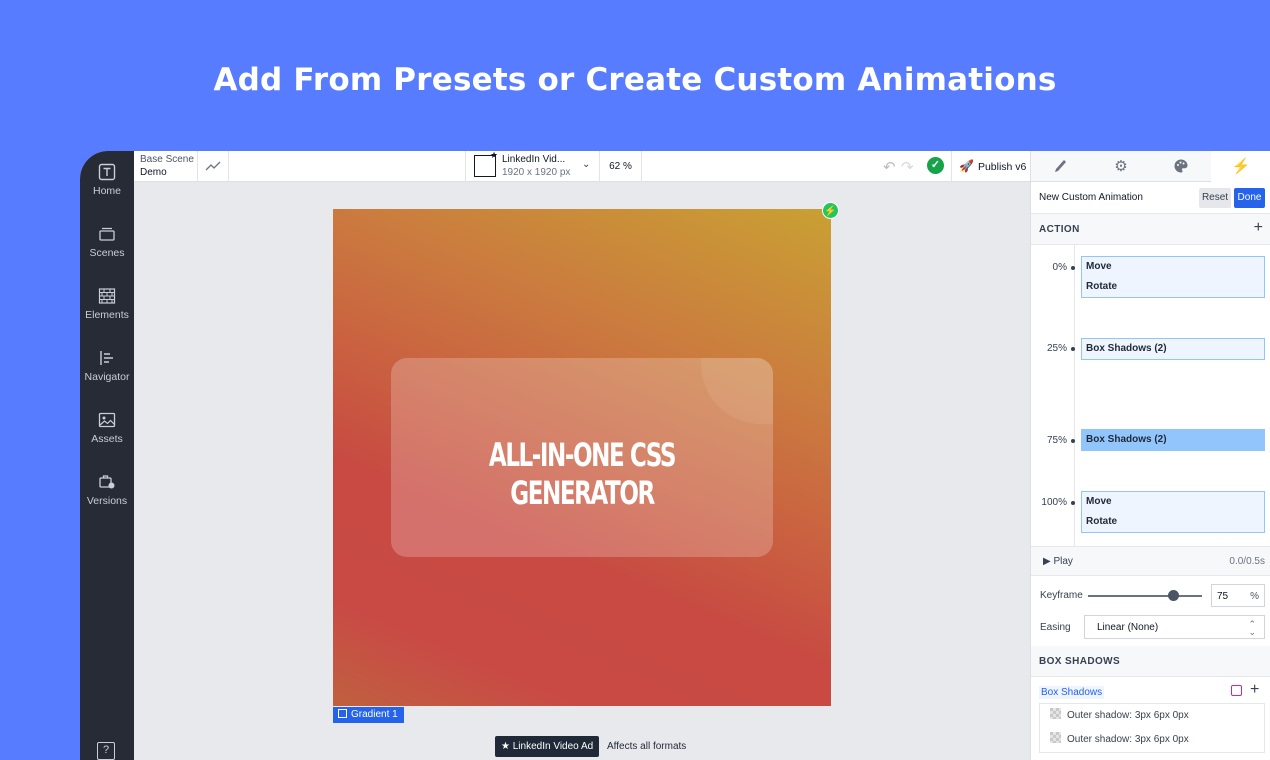  I want to click on grid-icon, so click(1236, 690).